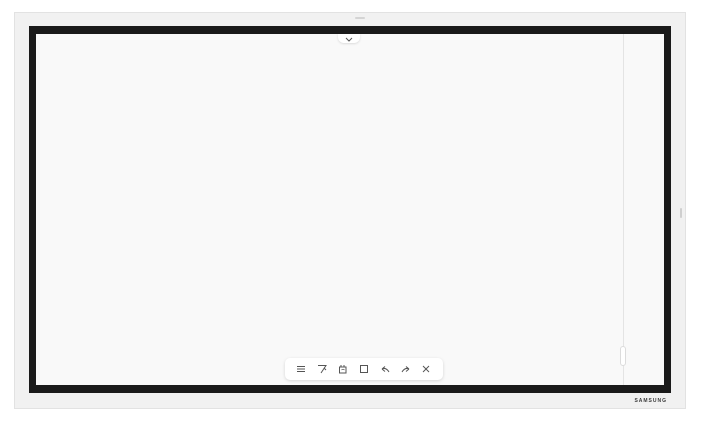  I want to click on side-panel-handle, so click(623, 356).